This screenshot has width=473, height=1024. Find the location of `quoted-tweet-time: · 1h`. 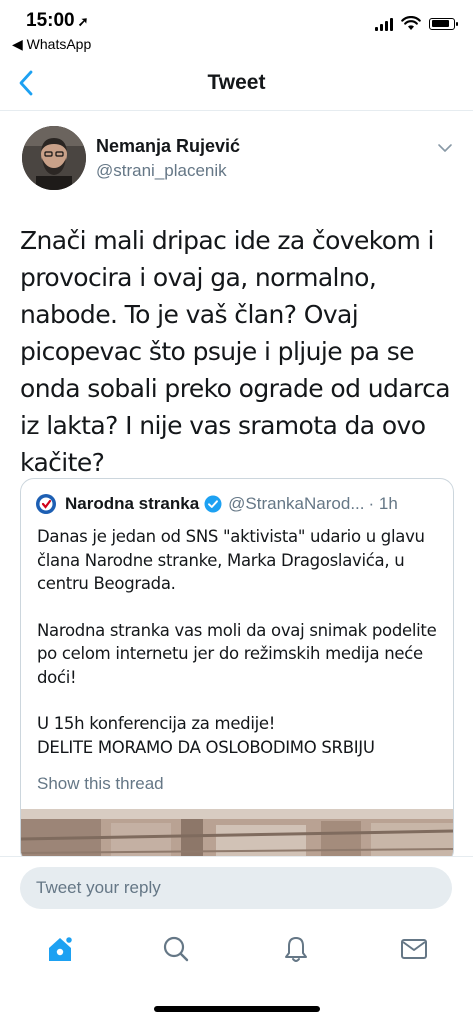

quoted-tweet-time: · 1h is located at coordinates (383, 503).